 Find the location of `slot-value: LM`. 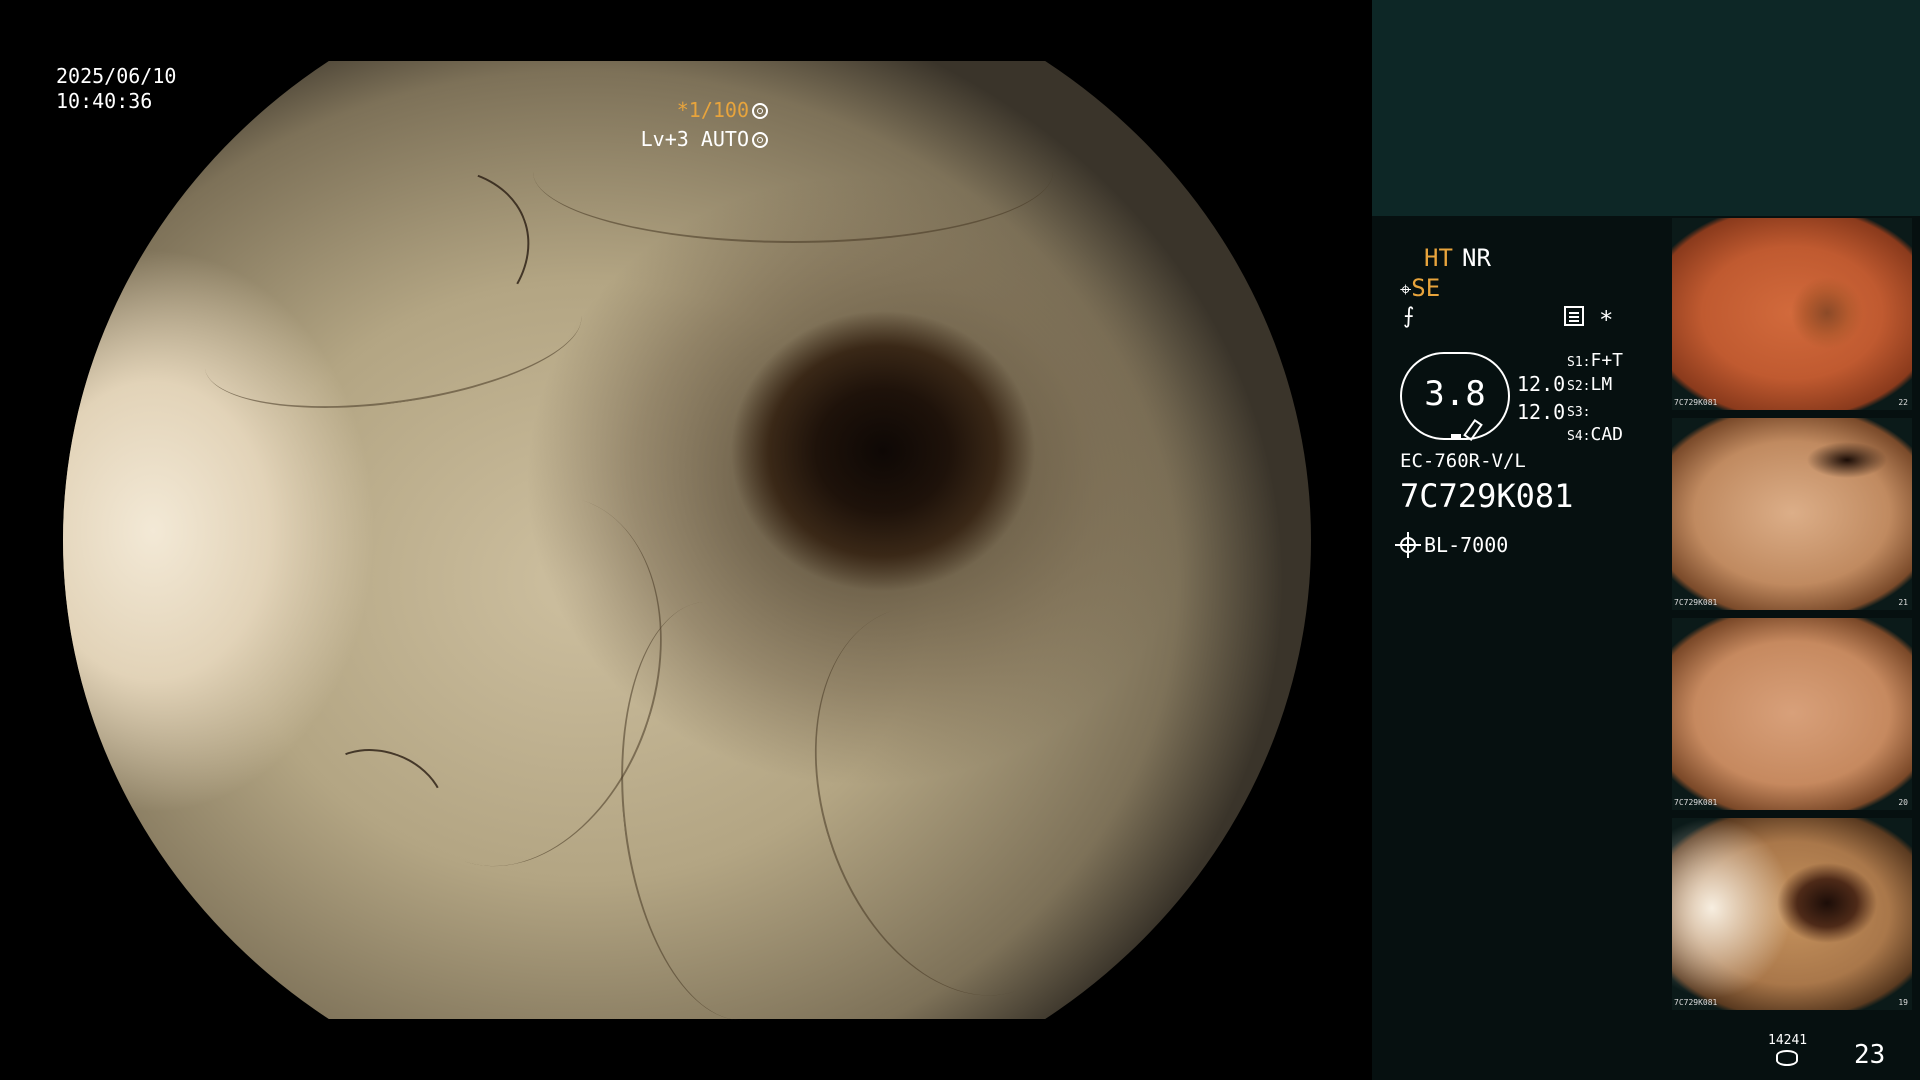

slot-value: LM is located at coordinates (1601, 384).